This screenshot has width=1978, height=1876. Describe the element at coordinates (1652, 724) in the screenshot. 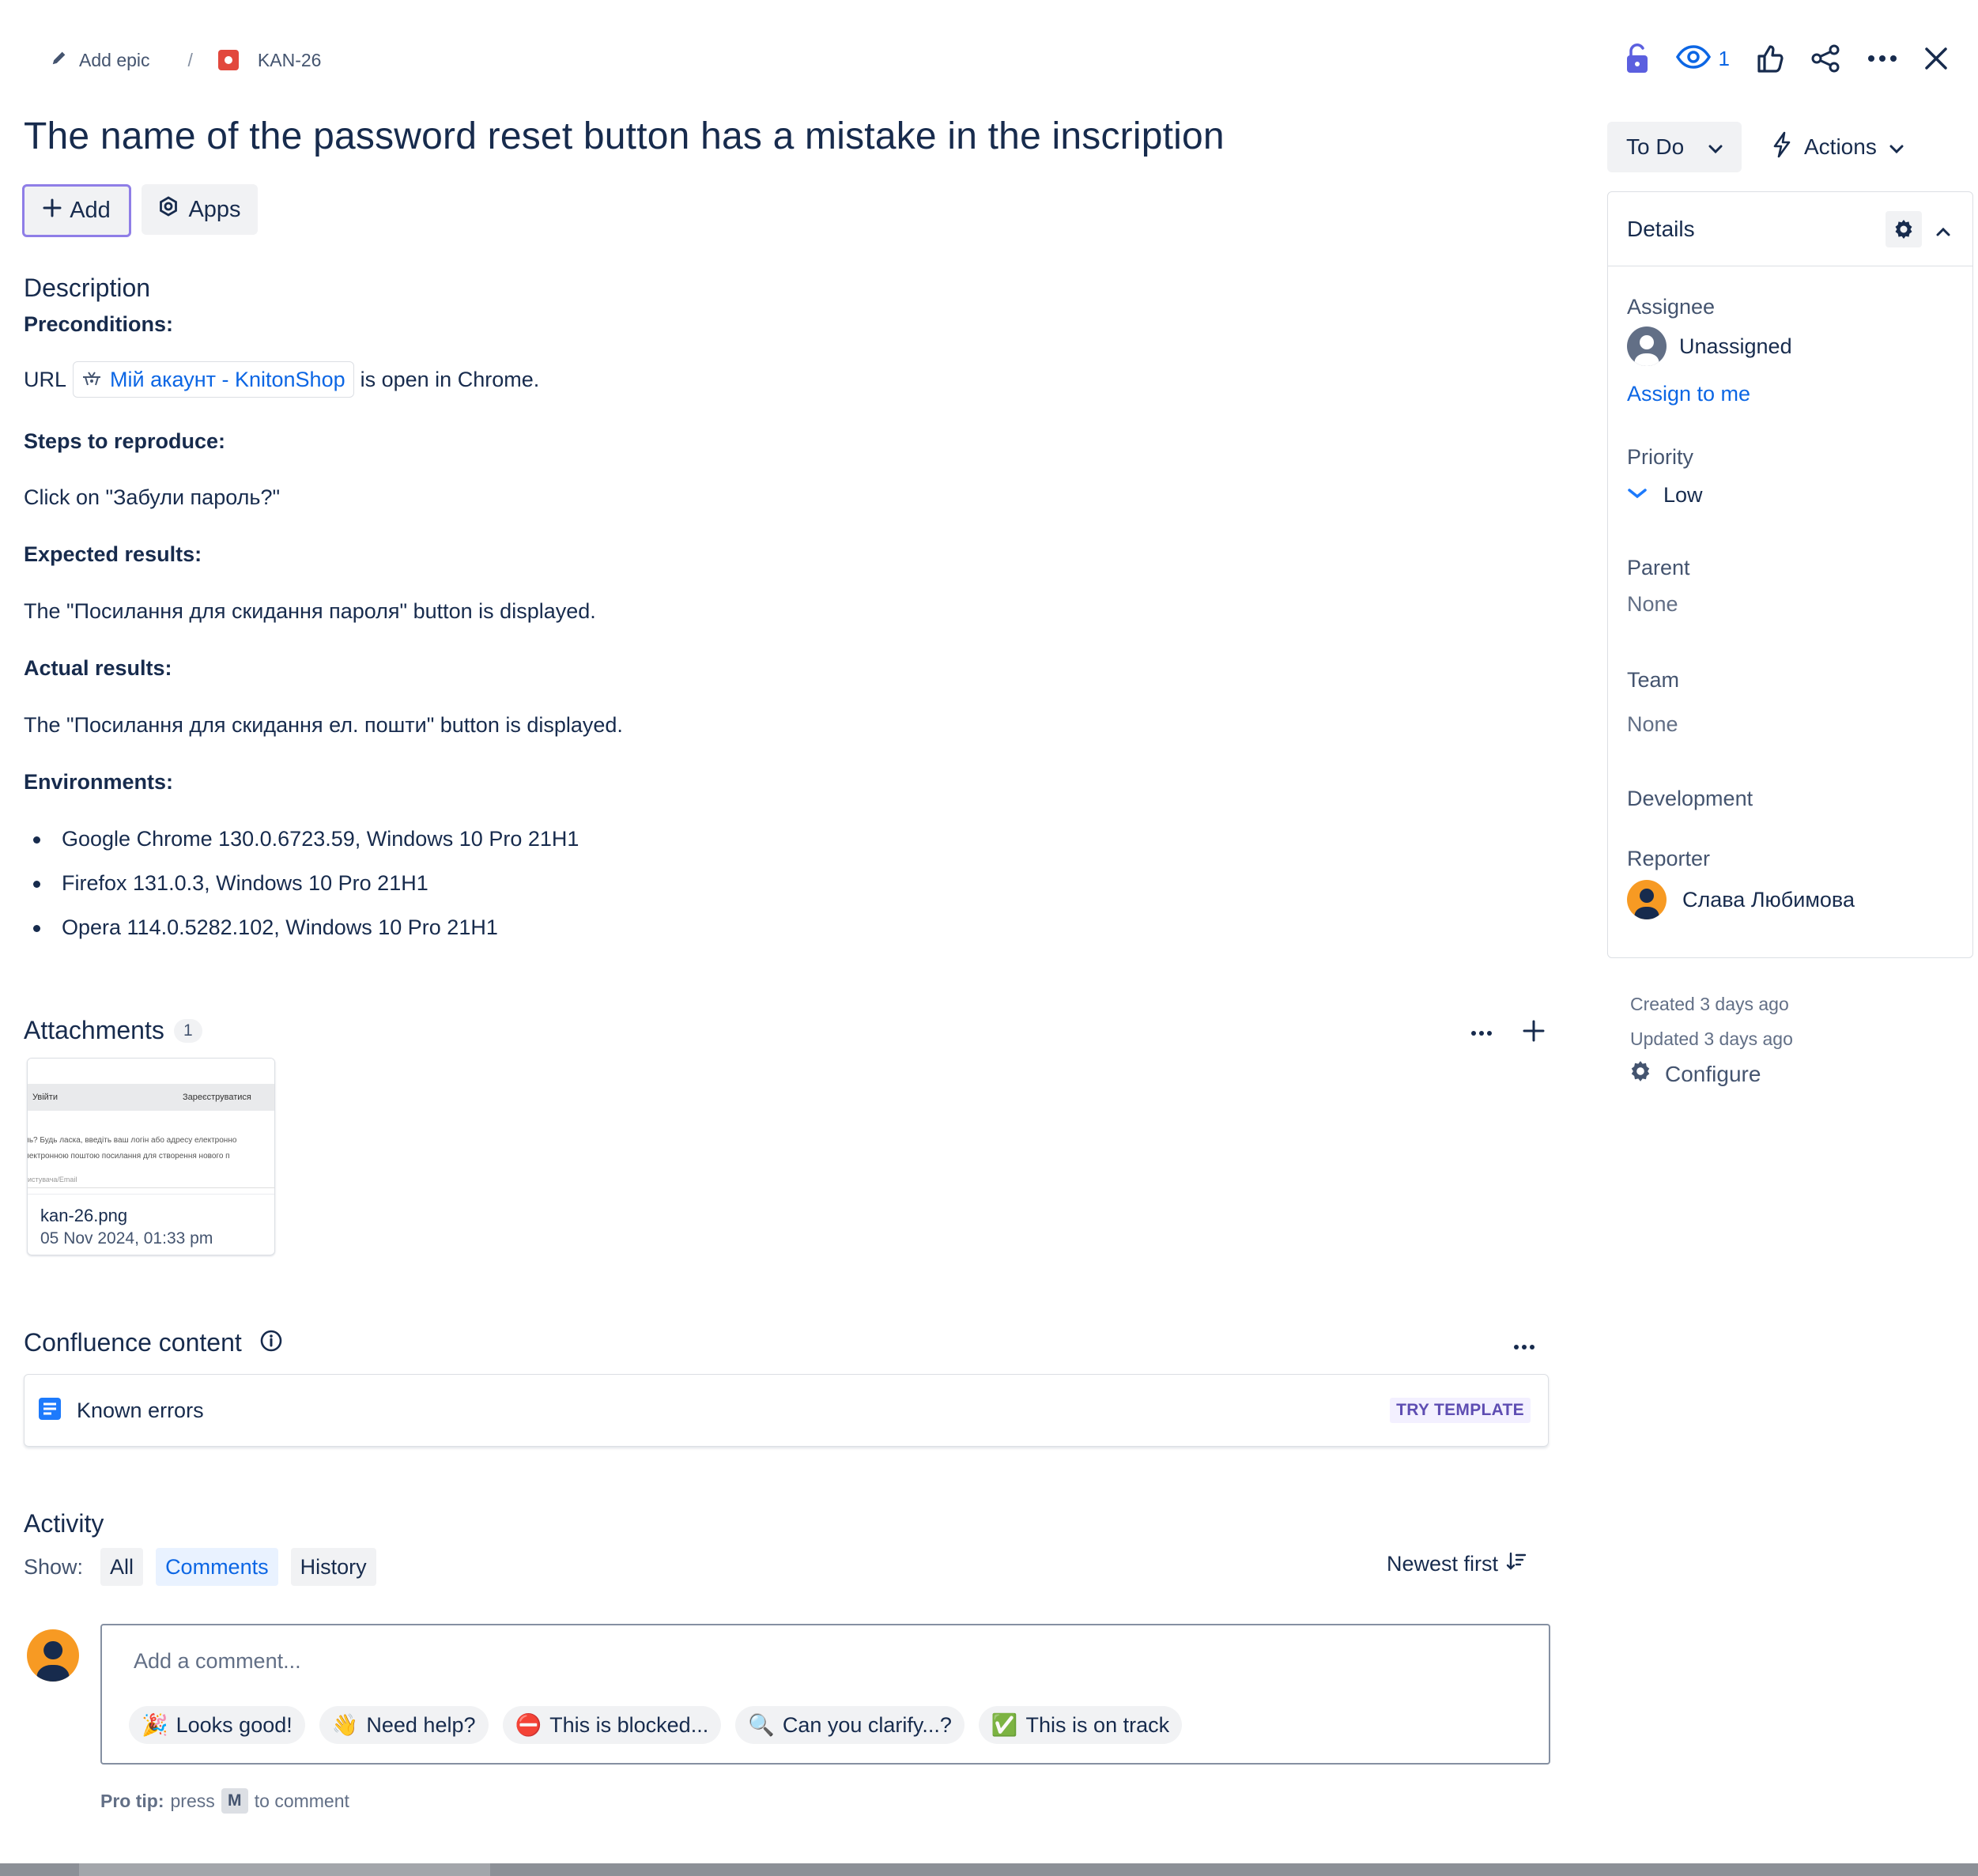

I see `team-value: None` at that location.